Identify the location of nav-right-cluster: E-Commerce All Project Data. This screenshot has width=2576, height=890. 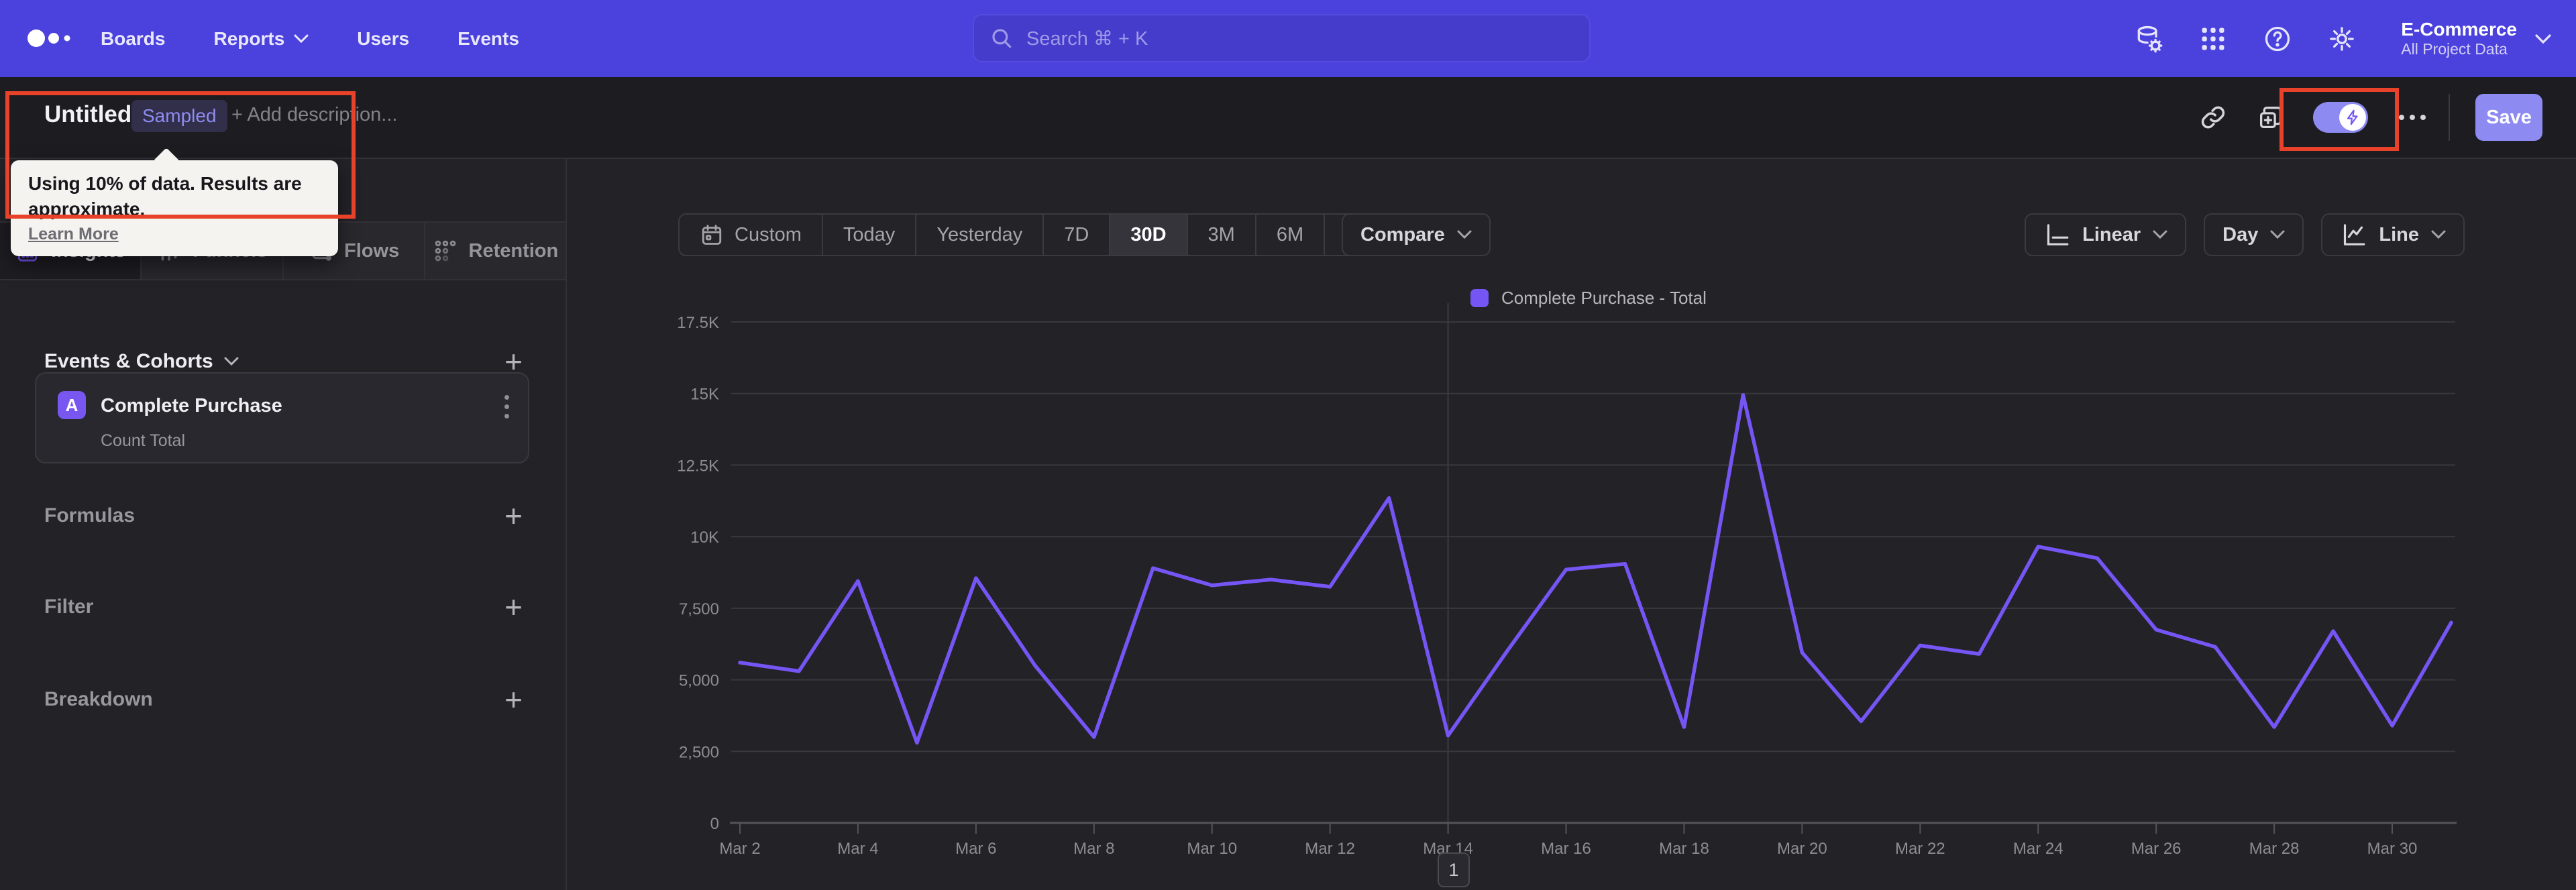
(2355, 38).